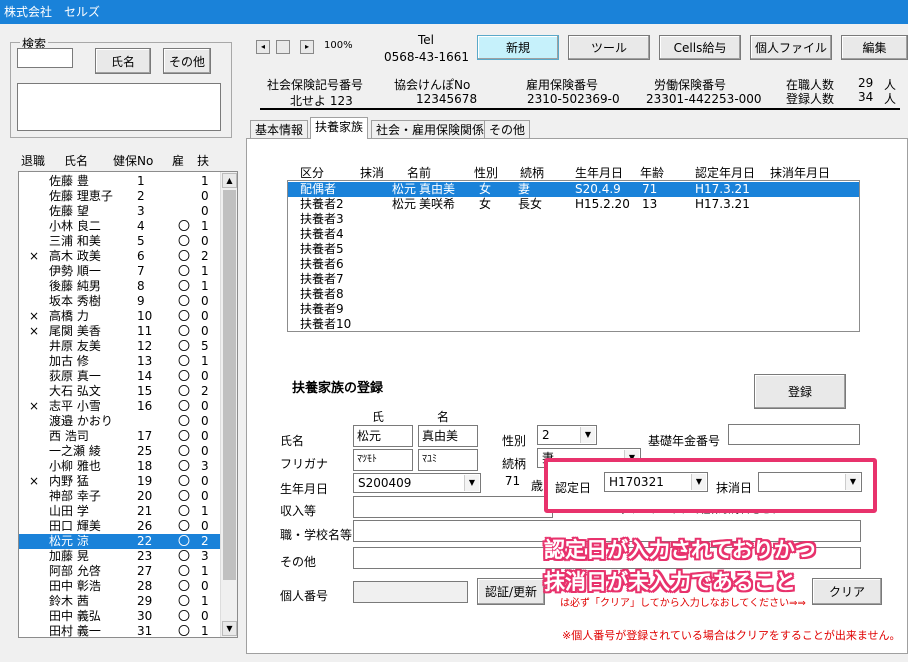 This screenshot has height=662, width=908. I want to click on sex-select: 2 ▼, so click(567, 435).